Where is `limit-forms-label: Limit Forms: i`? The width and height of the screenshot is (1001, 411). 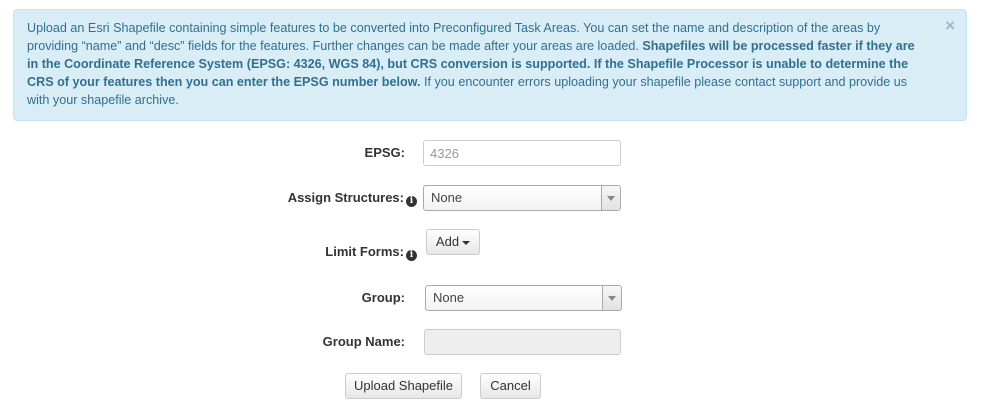
limit-forms-label: Limit Forms: i is located at coordinates (371, 252).